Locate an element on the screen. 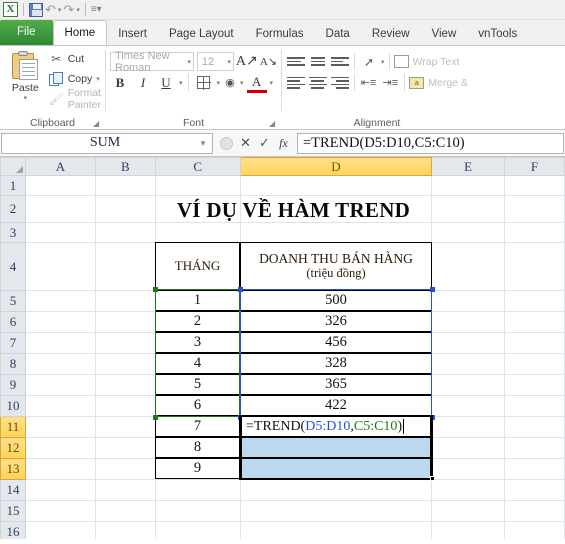  orientation-icon: ➚ is located at coordinates (369, 62).